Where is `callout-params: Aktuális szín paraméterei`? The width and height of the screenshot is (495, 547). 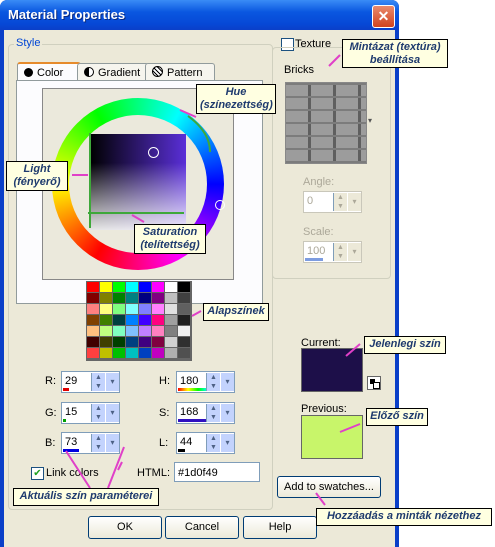 callout-params: Aktuális szín paraméterei is located at coordinates (86, 497).